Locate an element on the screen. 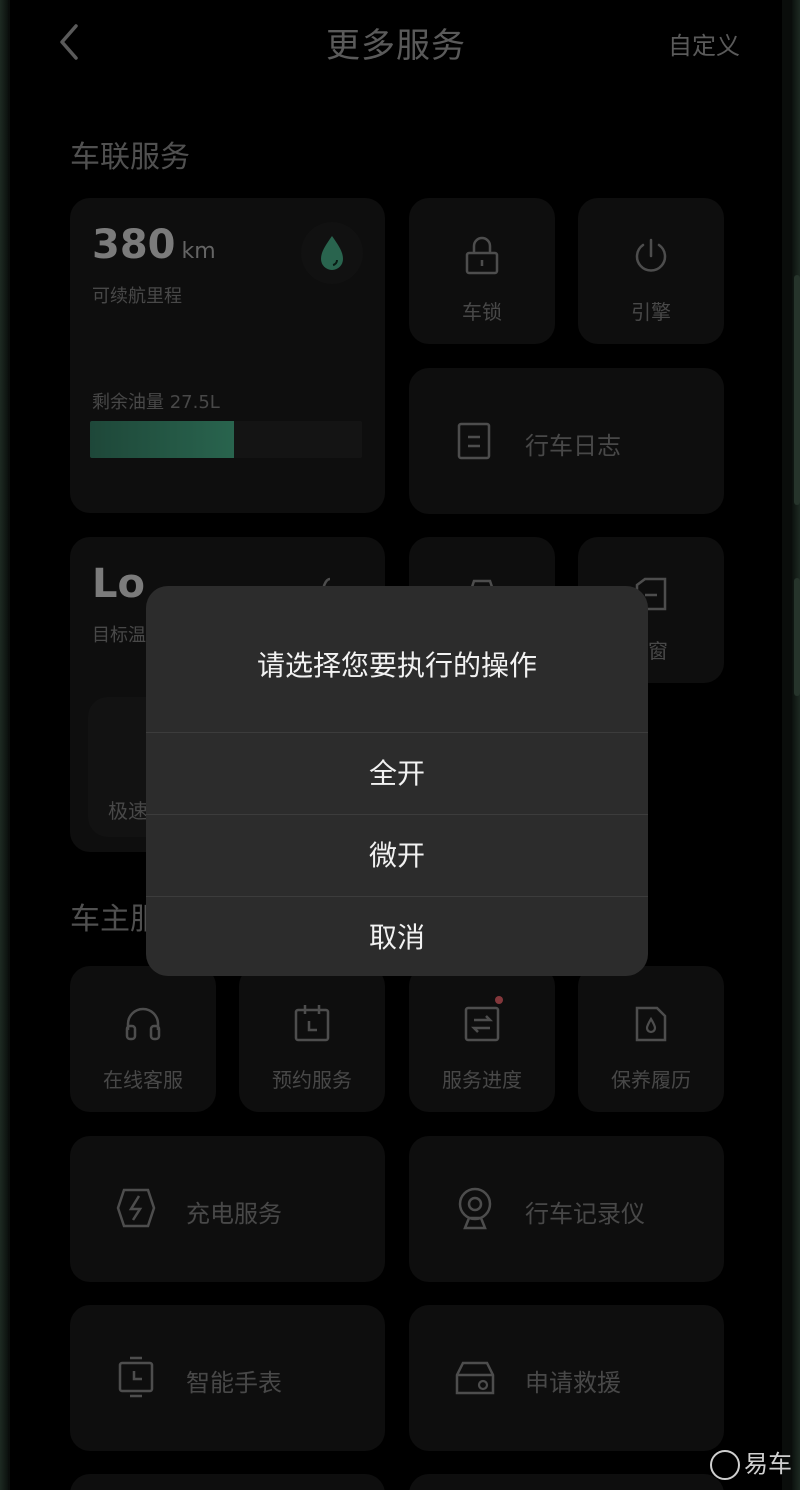 This screenshot has height=1490, width=800. cancel-button: 取消 is located at coordinates (397, 936).